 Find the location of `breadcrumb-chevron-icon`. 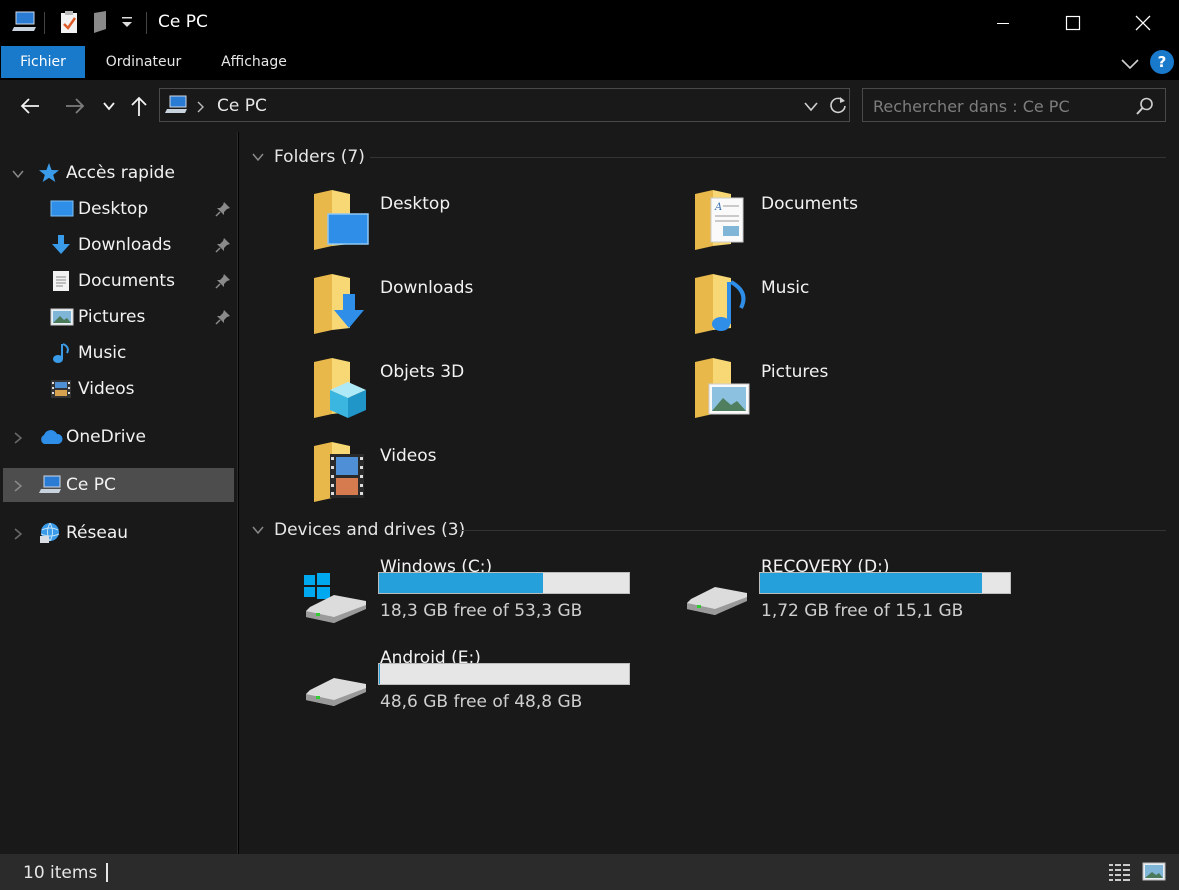

breadcrumb-chevron-icon is located at coordinates (201, 108).